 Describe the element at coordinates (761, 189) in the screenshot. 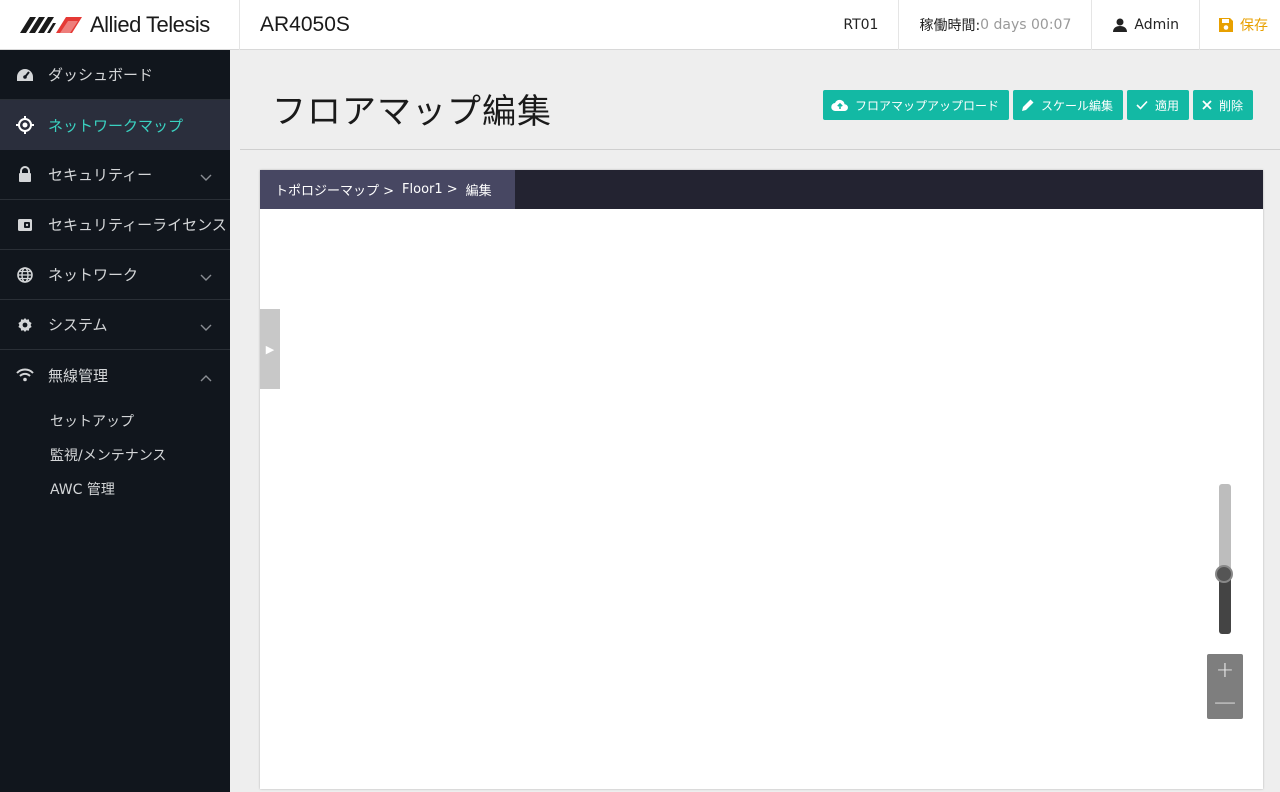

I see `breadcrumb-bar: トポロジーマップ > Floor1 > 編集` at that location.